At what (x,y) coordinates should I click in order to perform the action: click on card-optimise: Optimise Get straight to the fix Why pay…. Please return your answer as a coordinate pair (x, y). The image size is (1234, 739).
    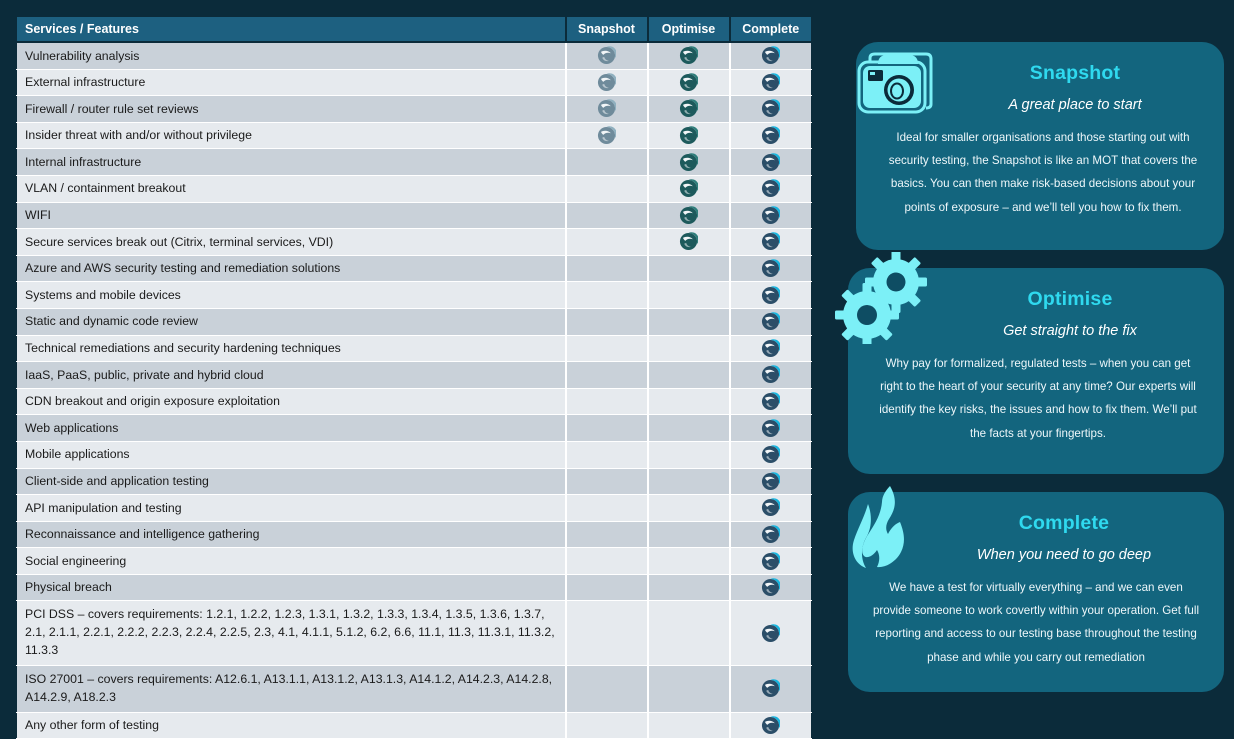
    Looking at the image, I should click on (1029, 363).